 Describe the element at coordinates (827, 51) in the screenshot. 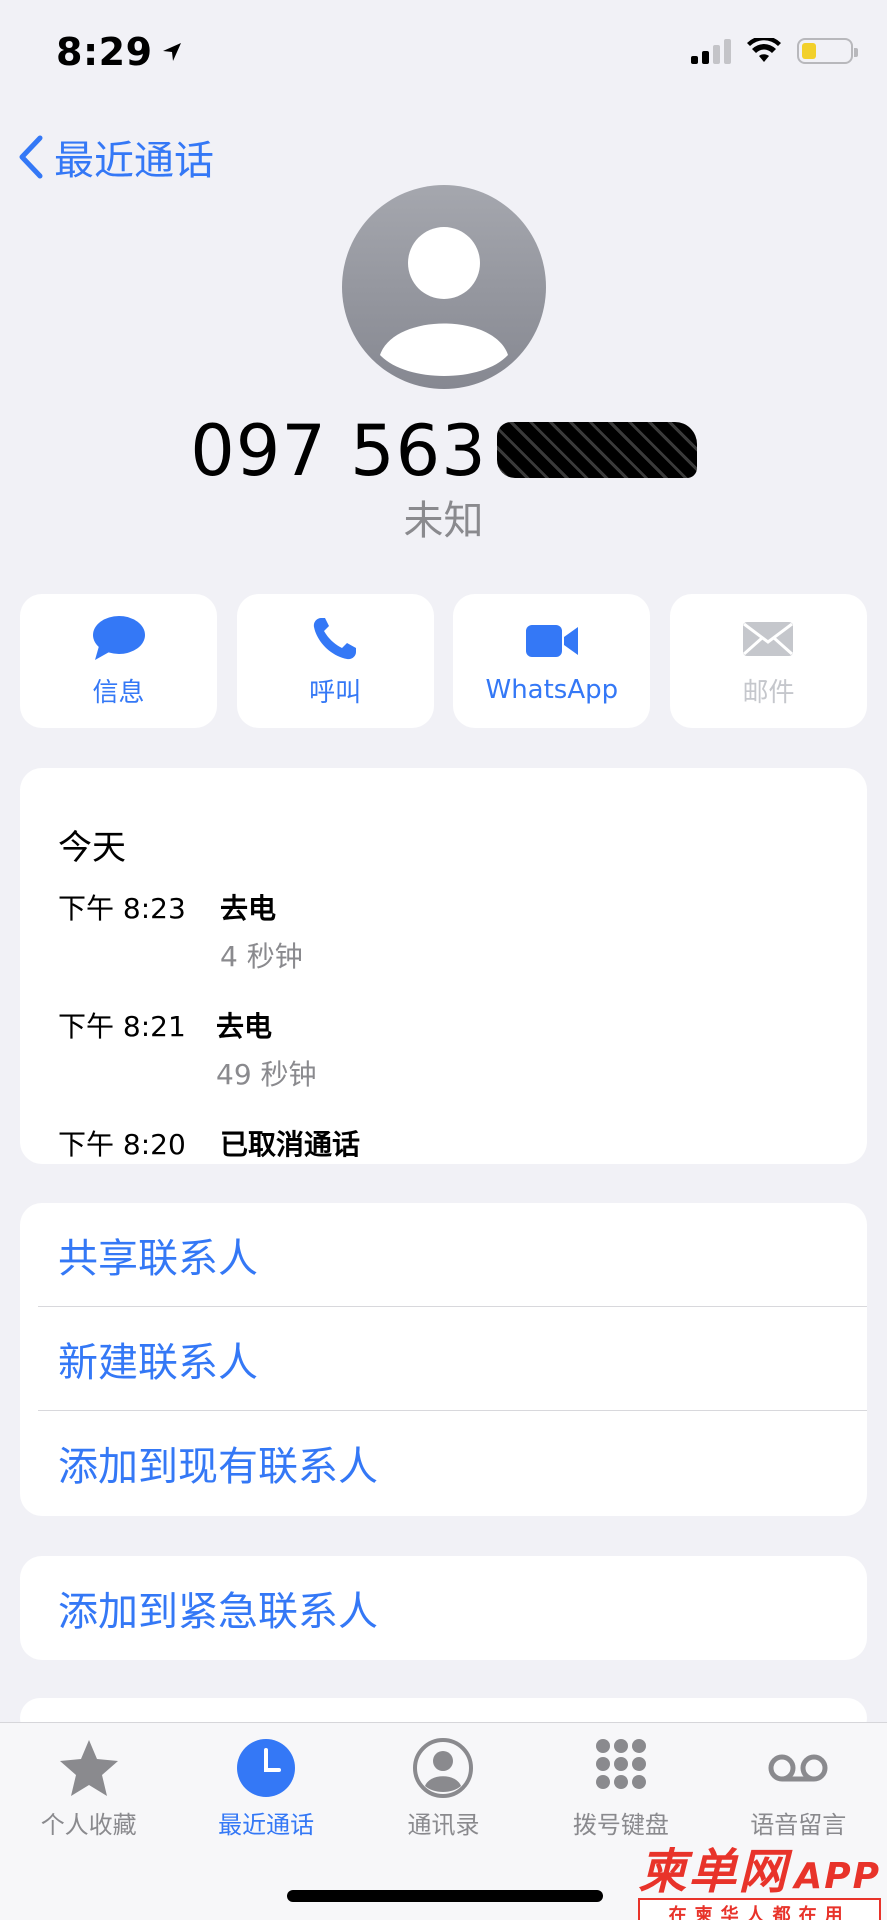

I see `battery-icon` at that location.